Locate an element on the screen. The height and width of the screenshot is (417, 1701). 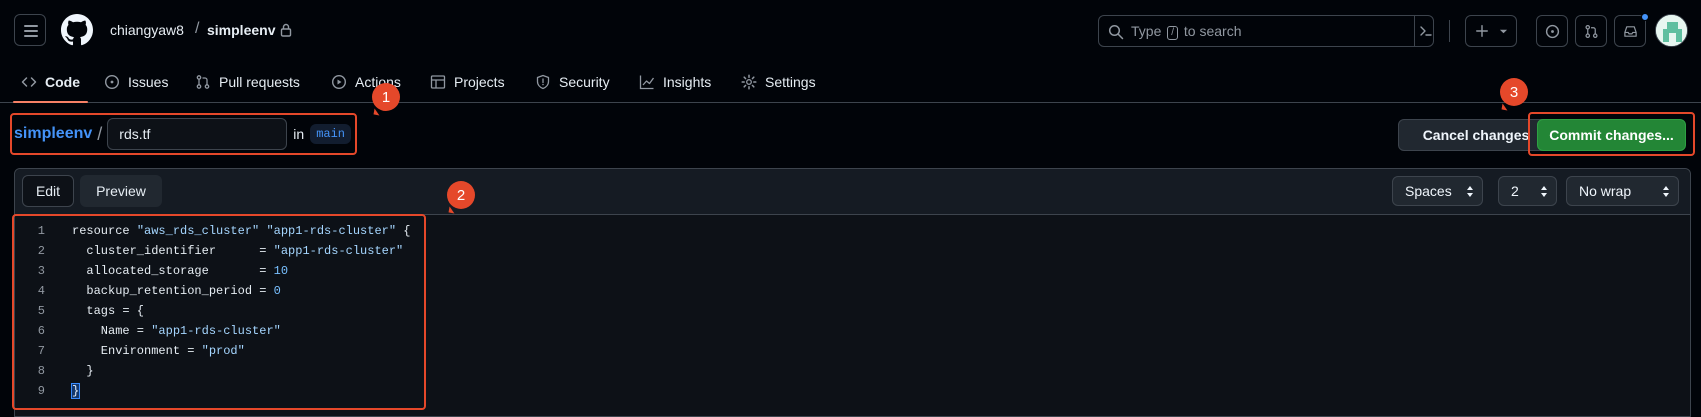
issue-icon is located at coordinates (112, 82).